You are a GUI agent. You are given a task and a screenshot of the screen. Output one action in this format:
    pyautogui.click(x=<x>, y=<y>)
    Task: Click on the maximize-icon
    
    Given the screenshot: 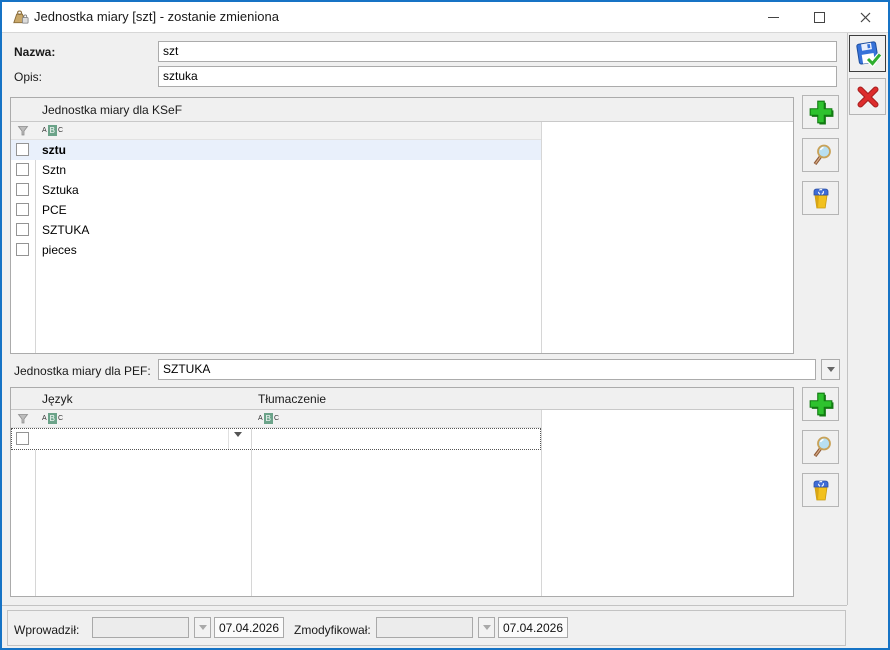 What is the action you would take?
    pyautogui.click(x=819, y=17)
    